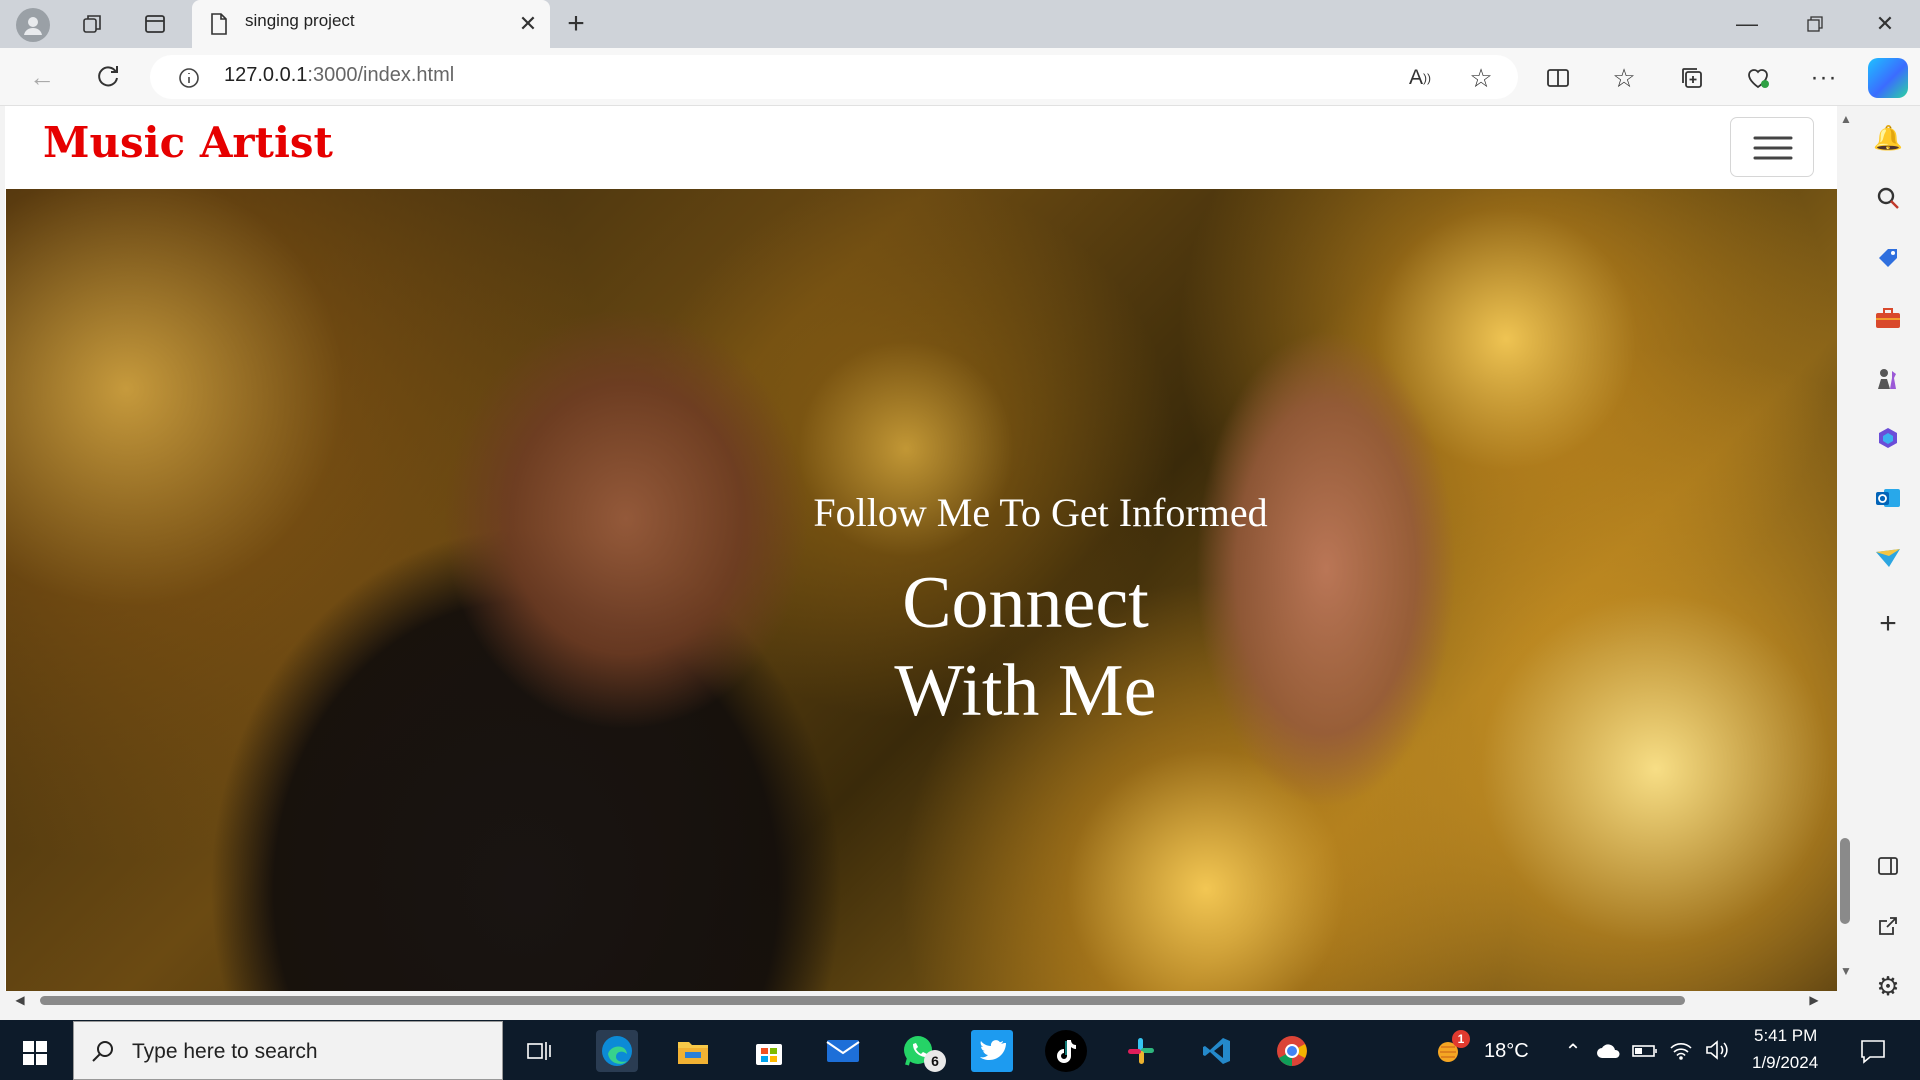  What do you see at coordinates (42, 77) in the screenshot?
I see `back-icon: ←` at bounding box center [42, 77].